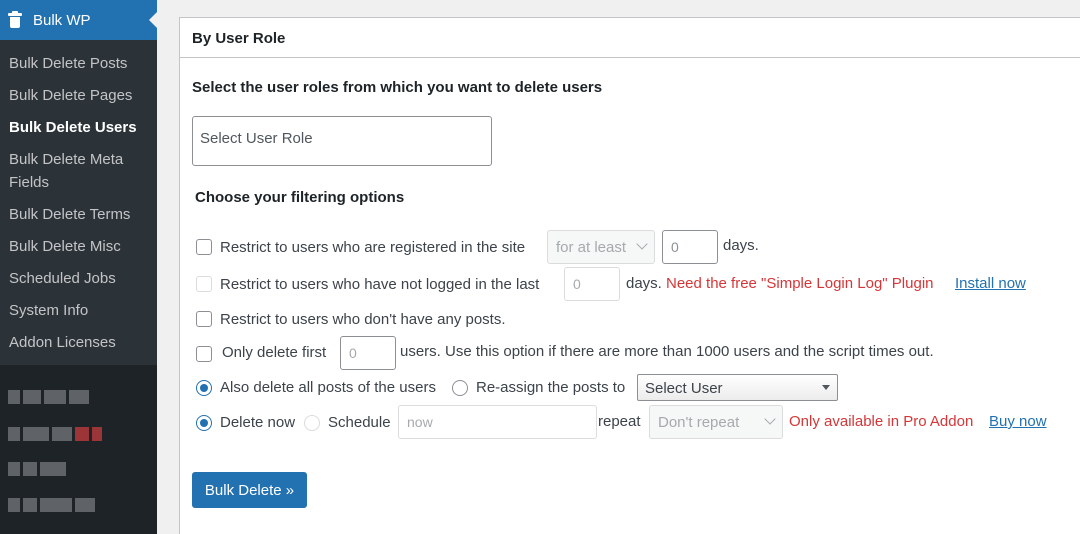 The image size is (1080, 534). What do you see at coordinates (675, 247) in the screenshot?
I see `registered-days-value: 0` at bounding box center [675, 247].